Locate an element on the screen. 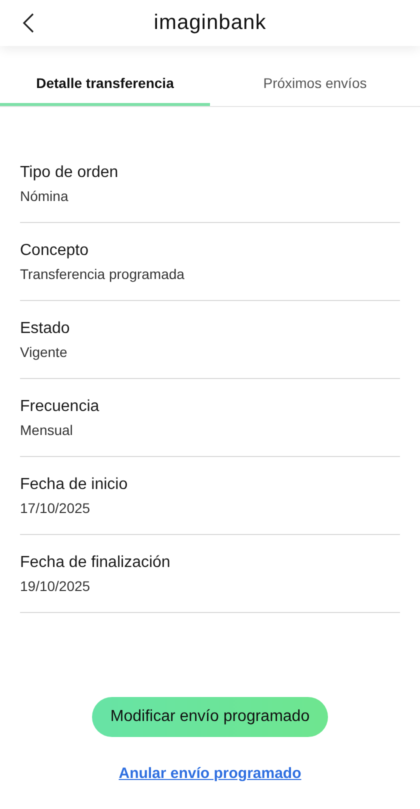 This screenshot has width=420, height=809. cancel-link: Anular envío programado is located at coordinates (210, 773).